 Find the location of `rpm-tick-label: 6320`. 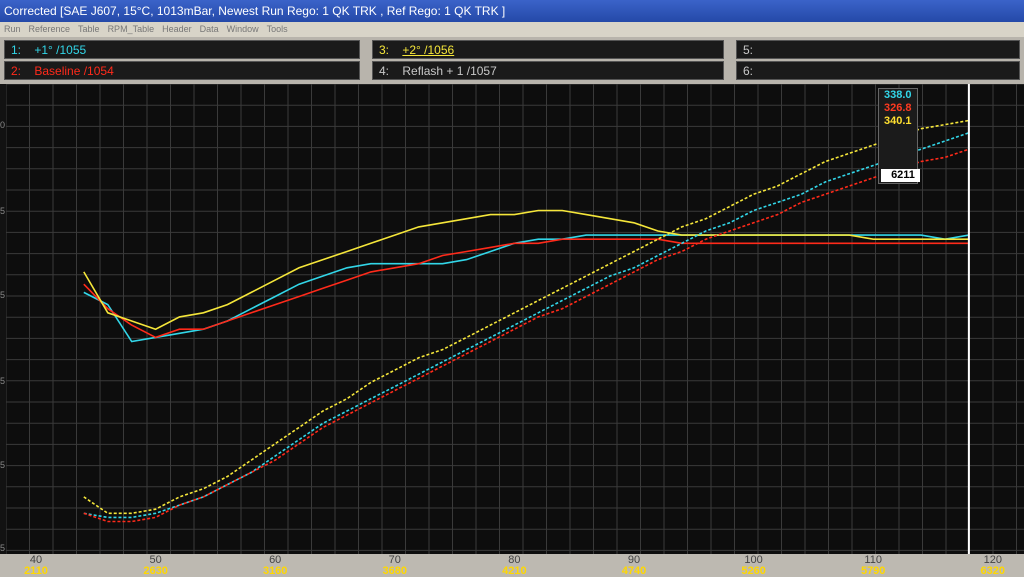

rpm-tick-label: 6320 is located at coordinates (993, 571).